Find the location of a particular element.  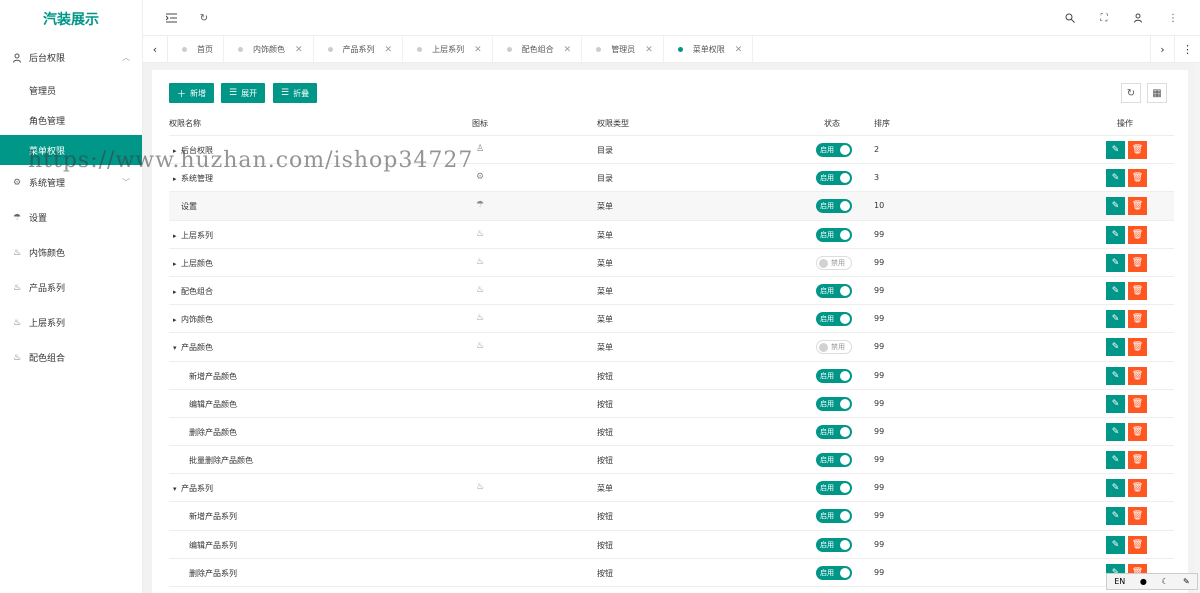

user-icon is located at coordinates (1138, 18).